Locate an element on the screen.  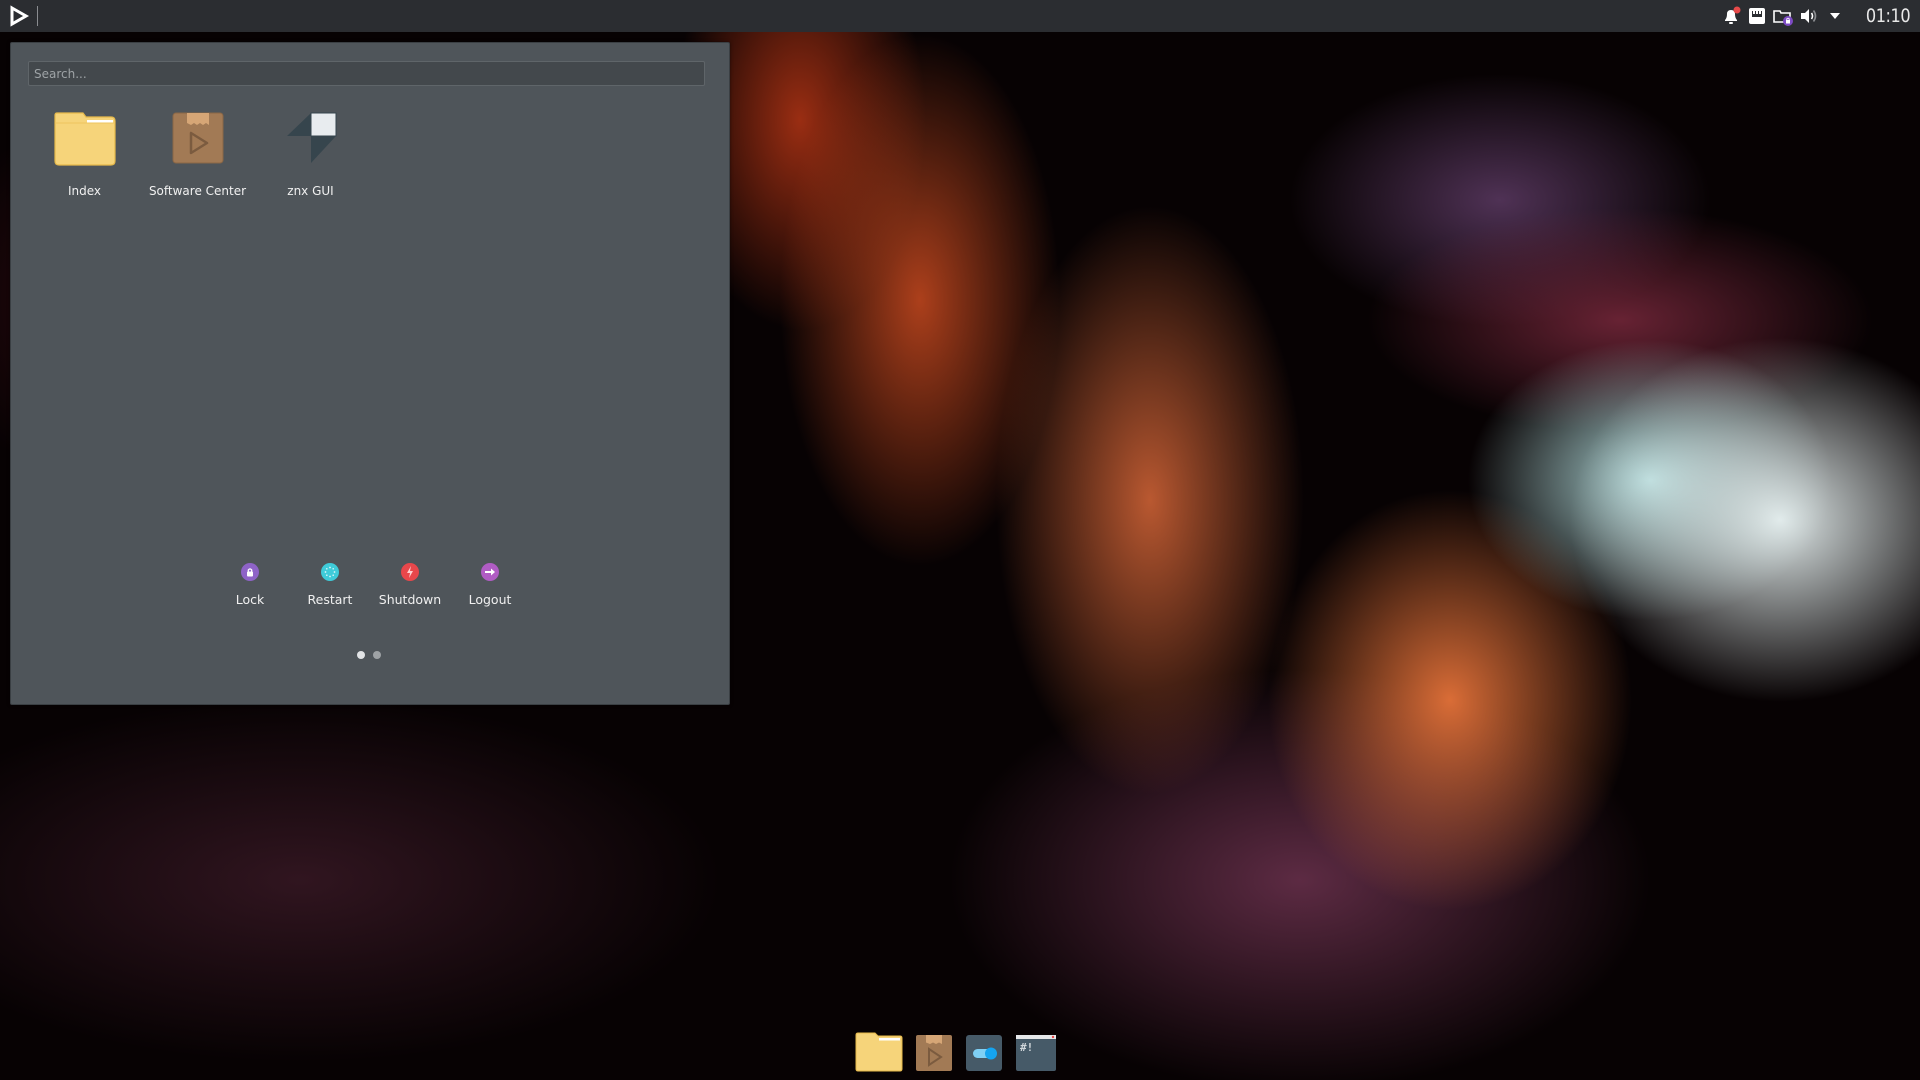
vault-button is located at coordinates (1783, 16).